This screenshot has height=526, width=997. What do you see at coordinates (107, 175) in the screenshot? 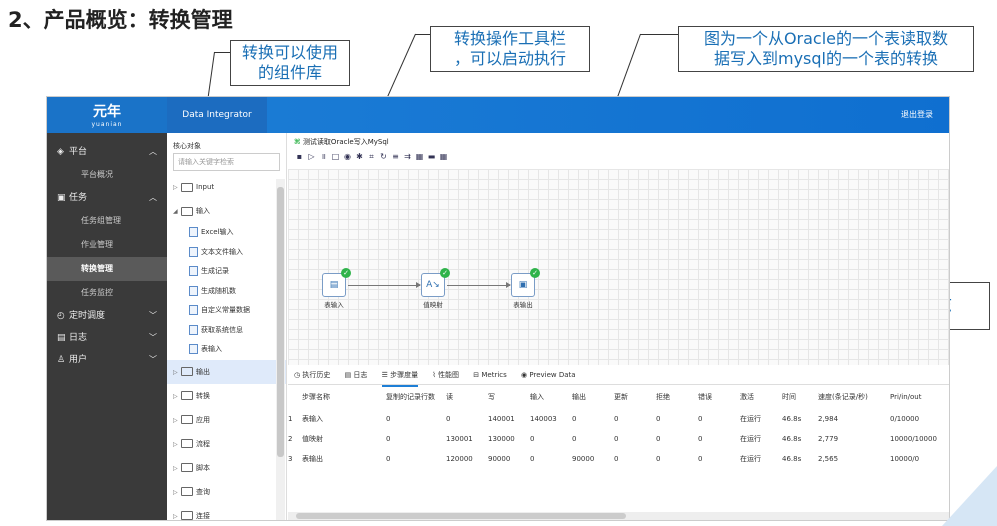
I see `sidebar-item-platform-overview: 平台概况` at bounding box center [107, 175].